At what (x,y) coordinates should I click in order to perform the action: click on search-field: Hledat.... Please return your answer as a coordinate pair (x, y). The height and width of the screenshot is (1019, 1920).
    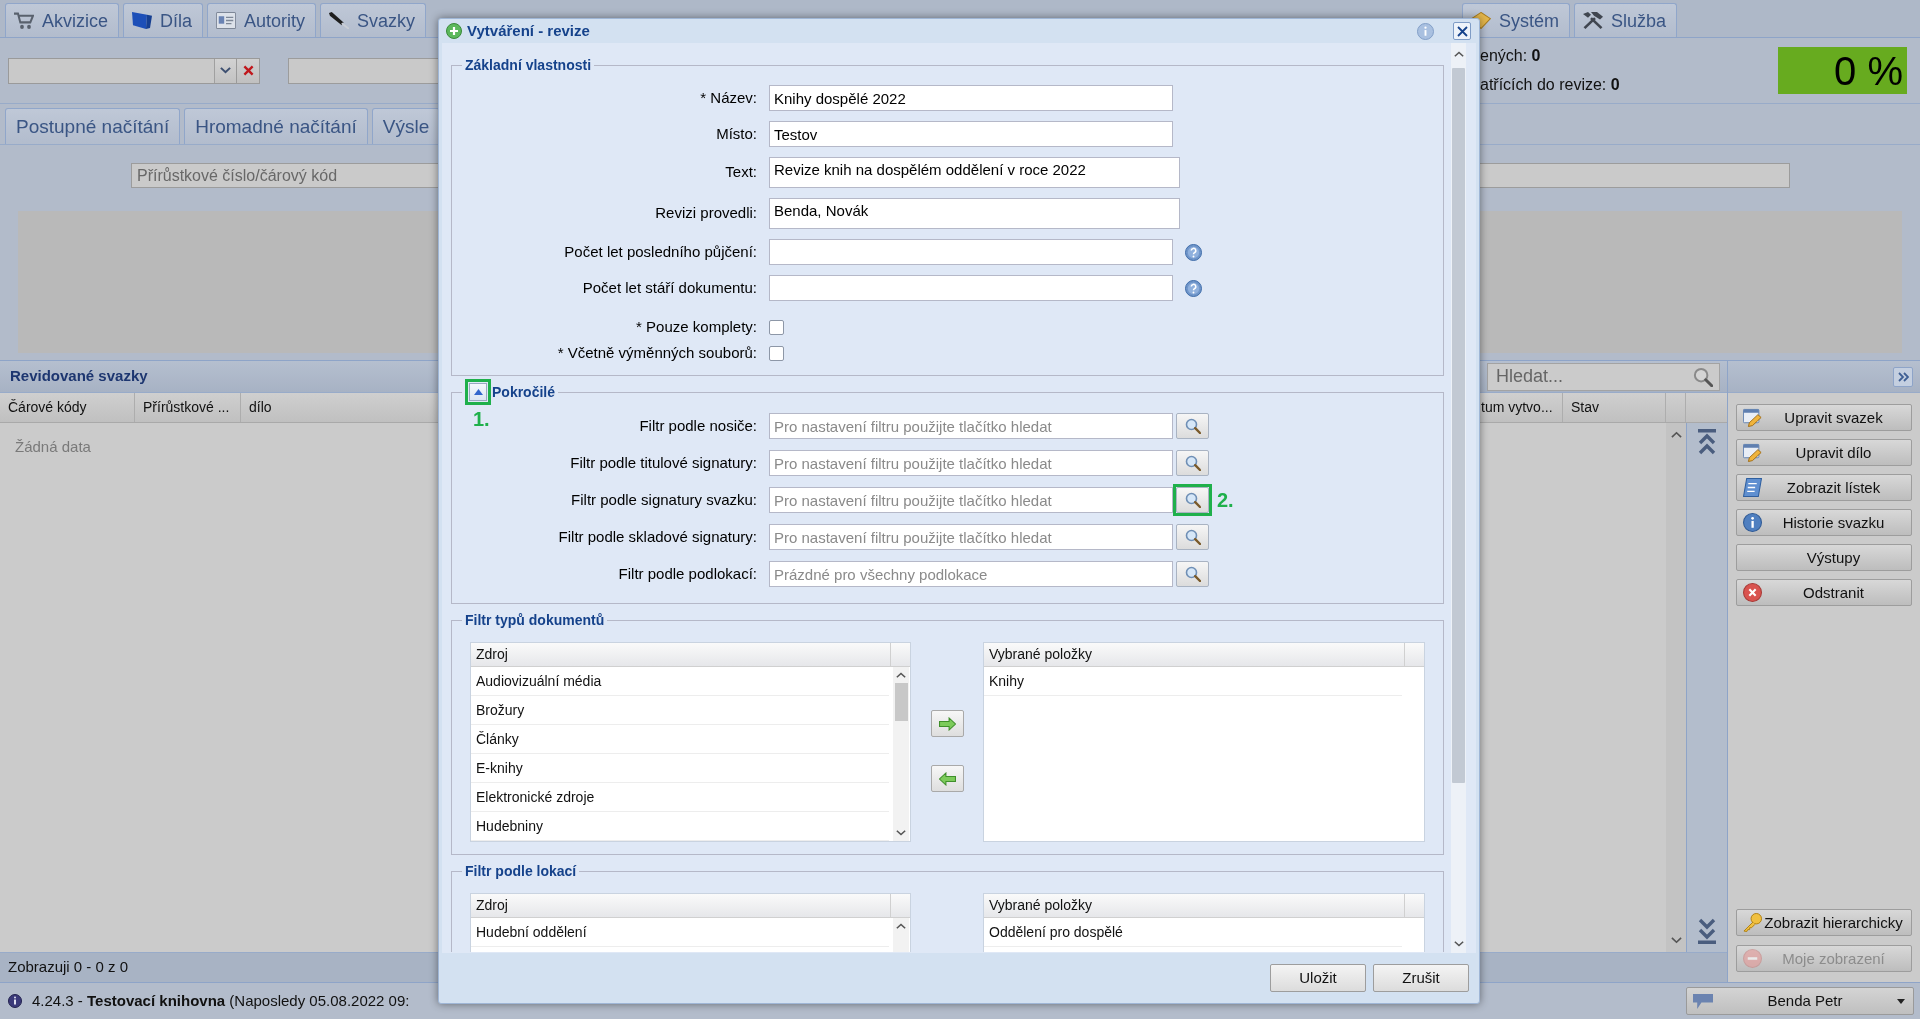
    Looking at the image, I should click on (1603, 376).